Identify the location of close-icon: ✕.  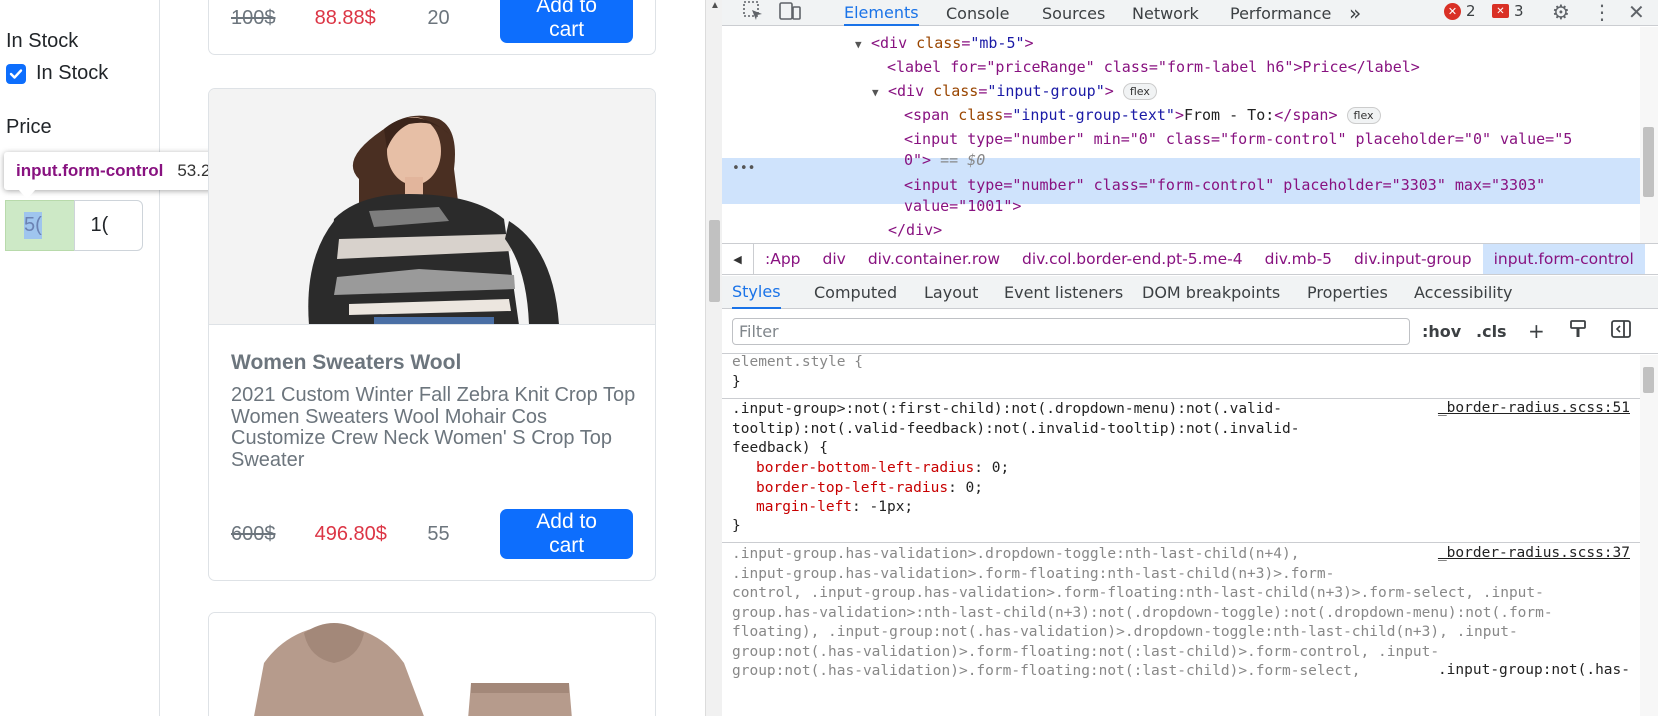
(1636, 12).